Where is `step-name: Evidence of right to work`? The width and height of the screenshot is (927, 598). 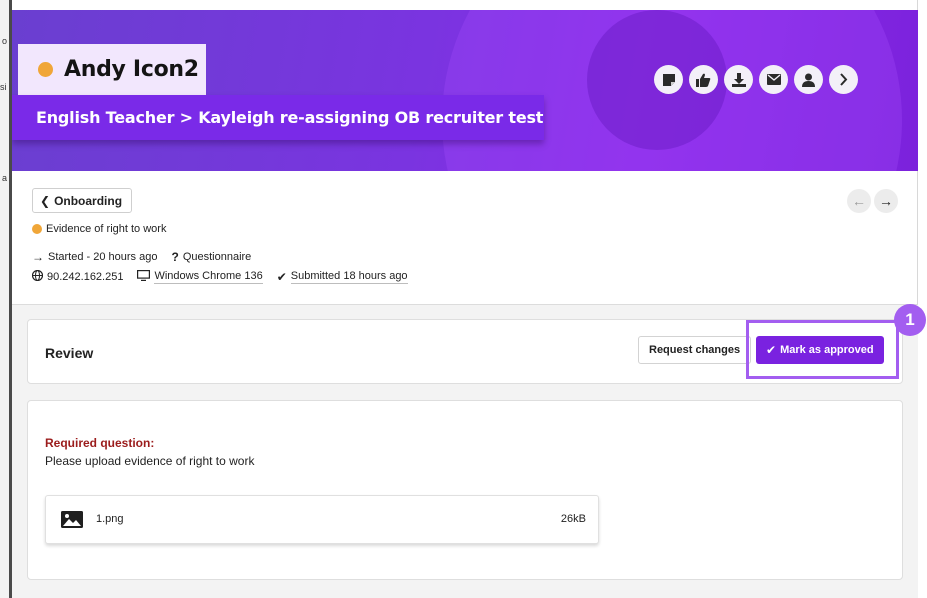 step-name: Evidence of right to work is located at coordinates (106, 229).